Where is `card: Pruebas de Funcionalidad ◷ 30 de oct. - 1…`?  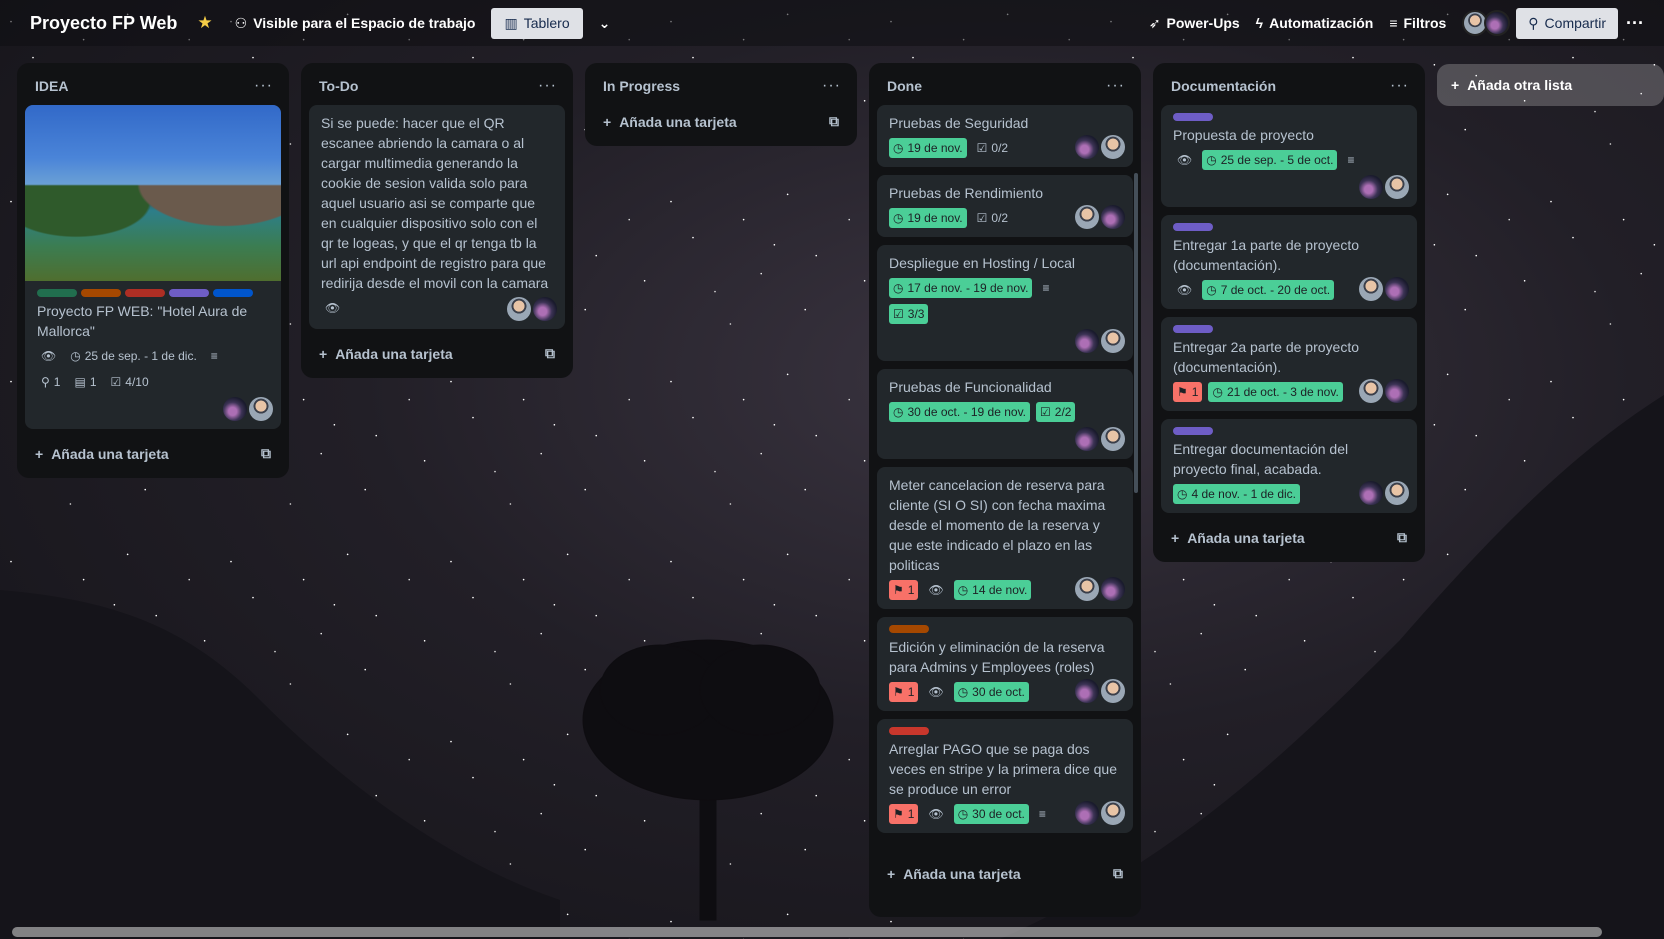
card: Pruebas de Funcionalidad ◷ 30 de oct. - 1… is located at coordinates (1005, 414).